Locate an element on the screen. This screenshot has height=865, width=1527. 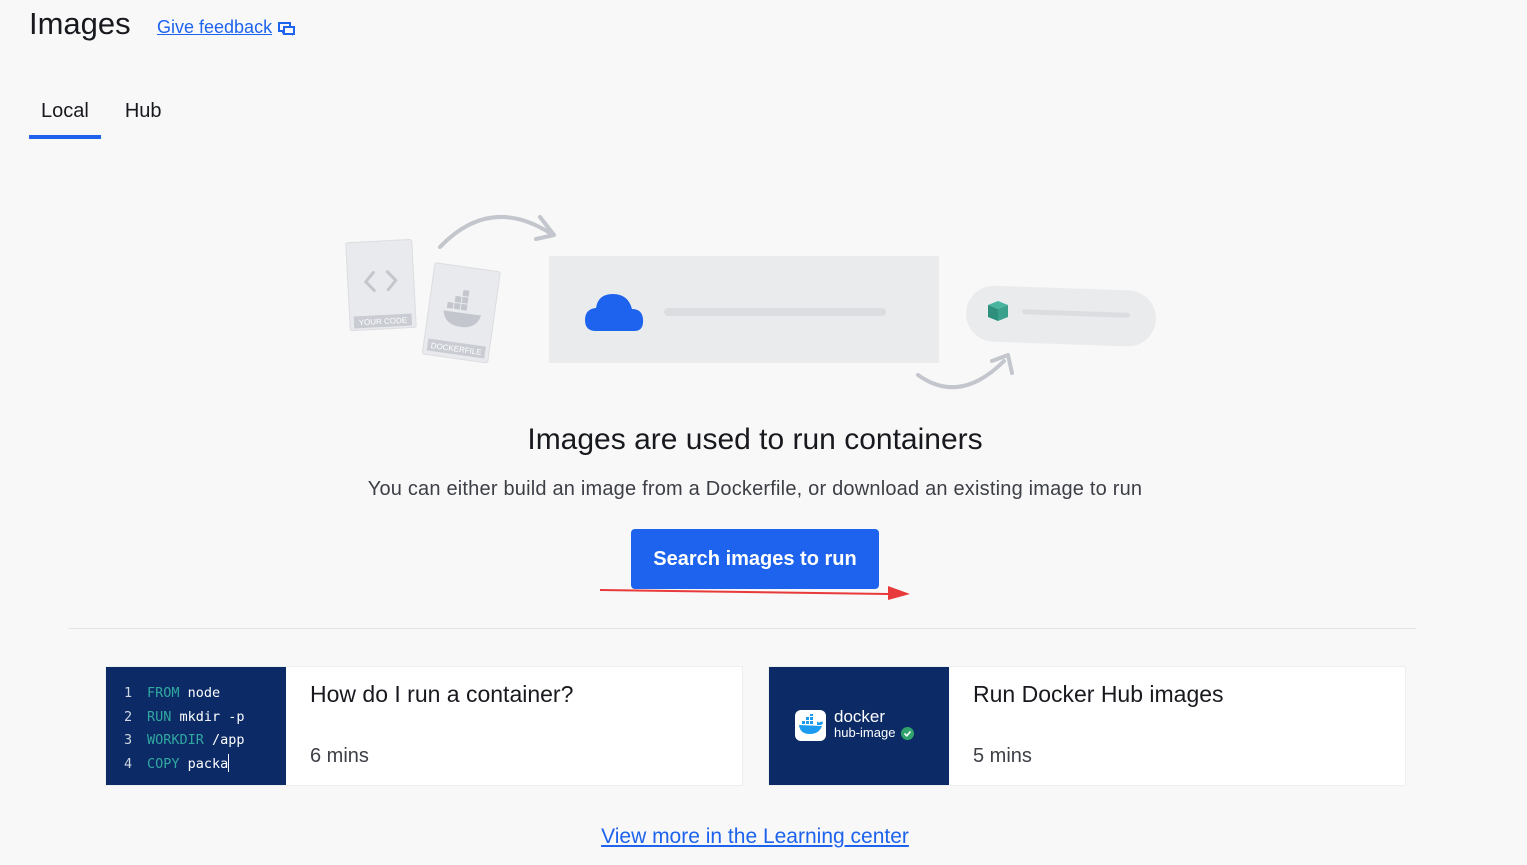
verified-check-icon is located at coordinates (908, 733).